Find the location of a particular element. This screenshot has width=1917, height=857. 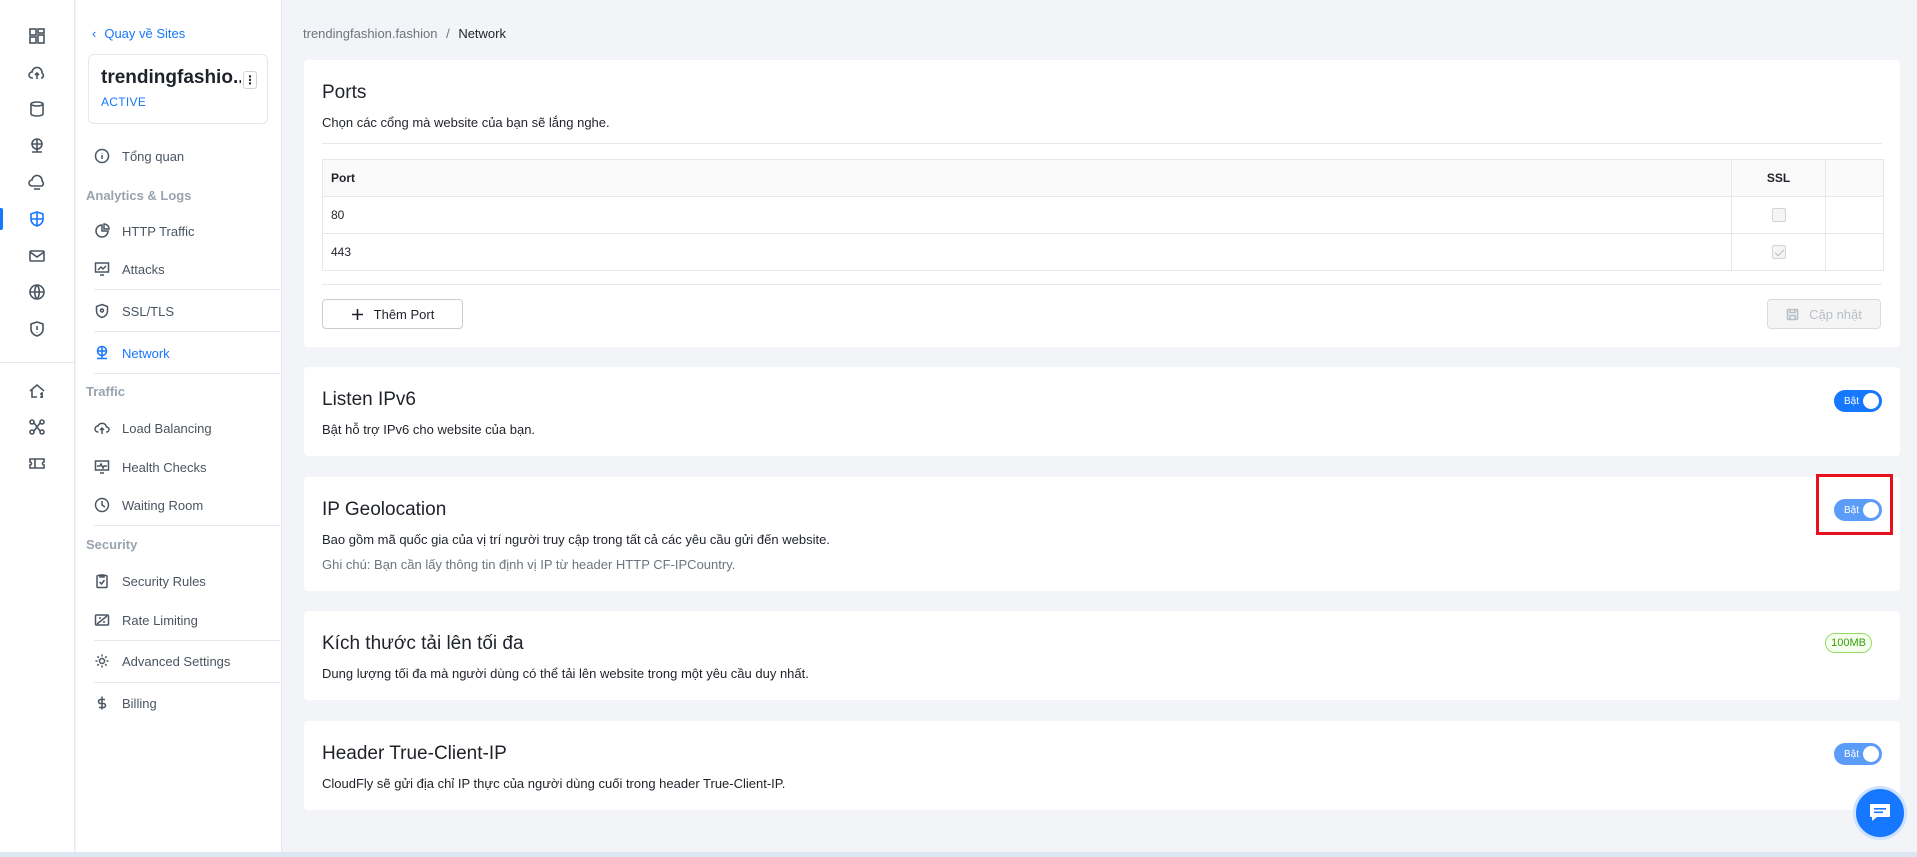

nav-group-analytics: Analytics & Logs is located at coordinates (139, 195).